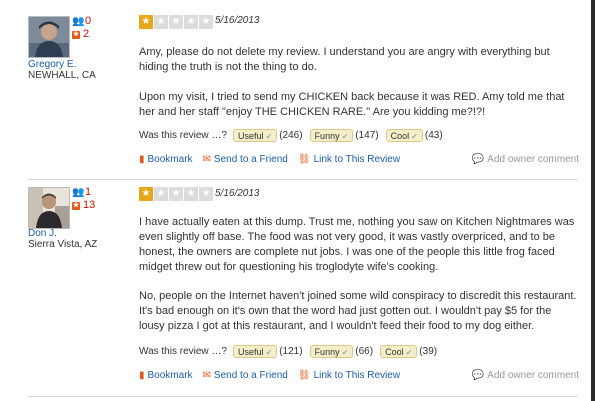  What do you see at coordinates (63, 244) in the screenshot?
I see `user-location: Sierra Vista, AZ` at bounding box center [63, 244].